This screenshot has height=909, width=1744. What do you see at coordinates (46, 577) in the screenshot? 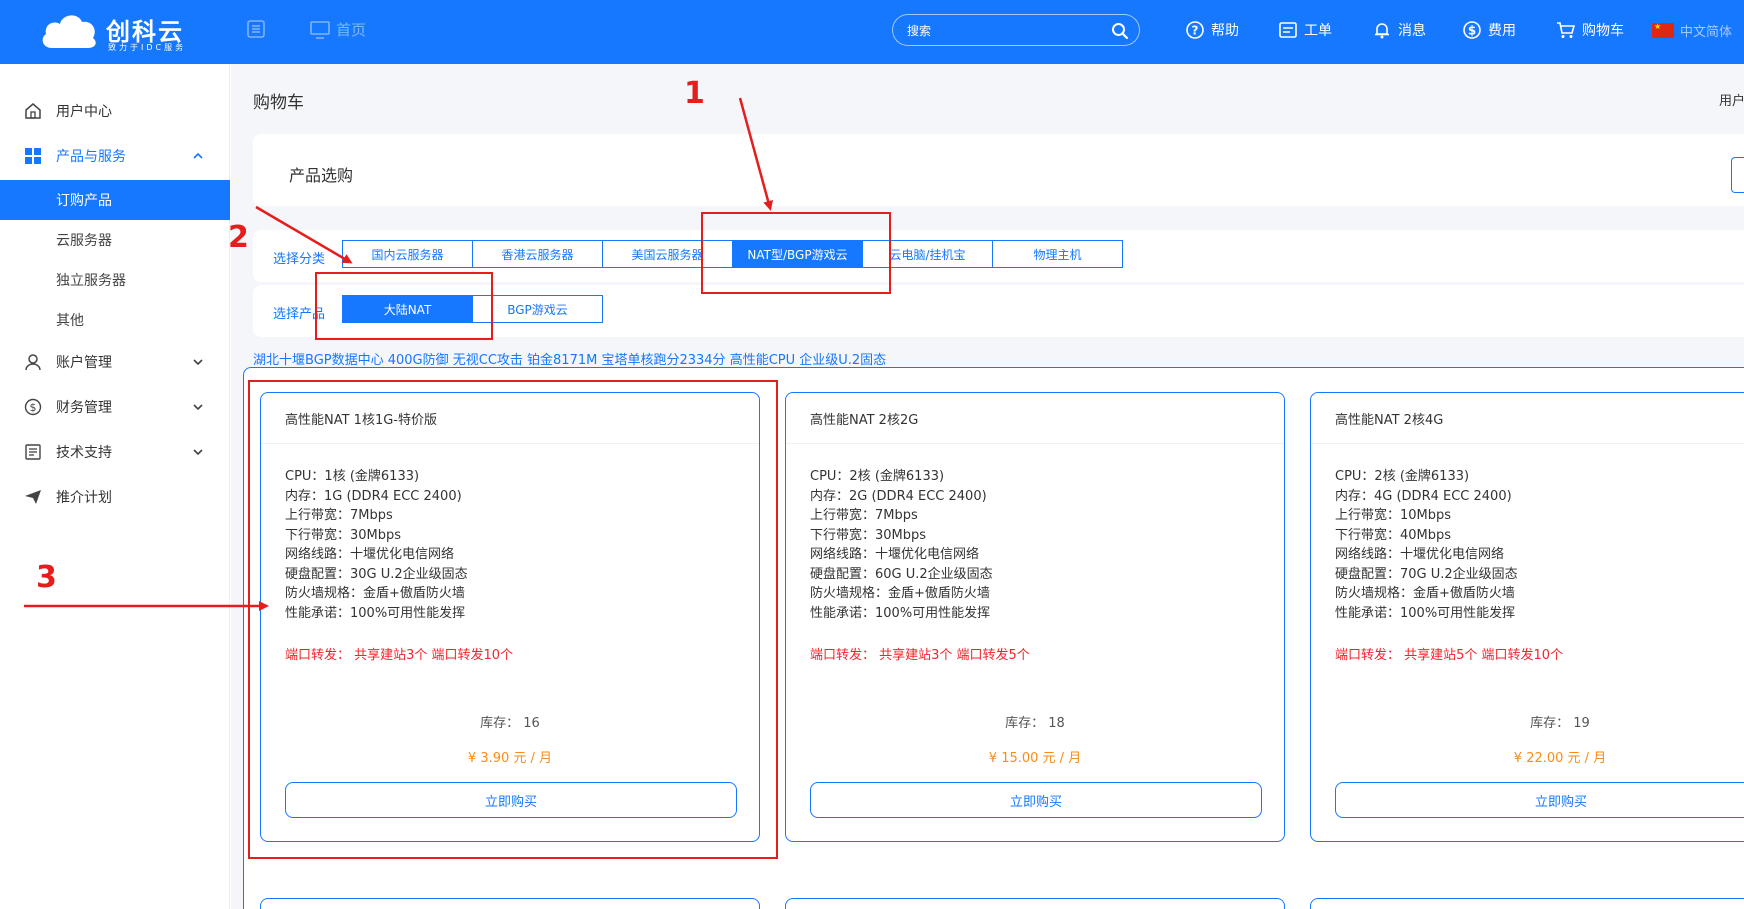
I see `annotation-number-3: 3` at bounding box center [46, 577].